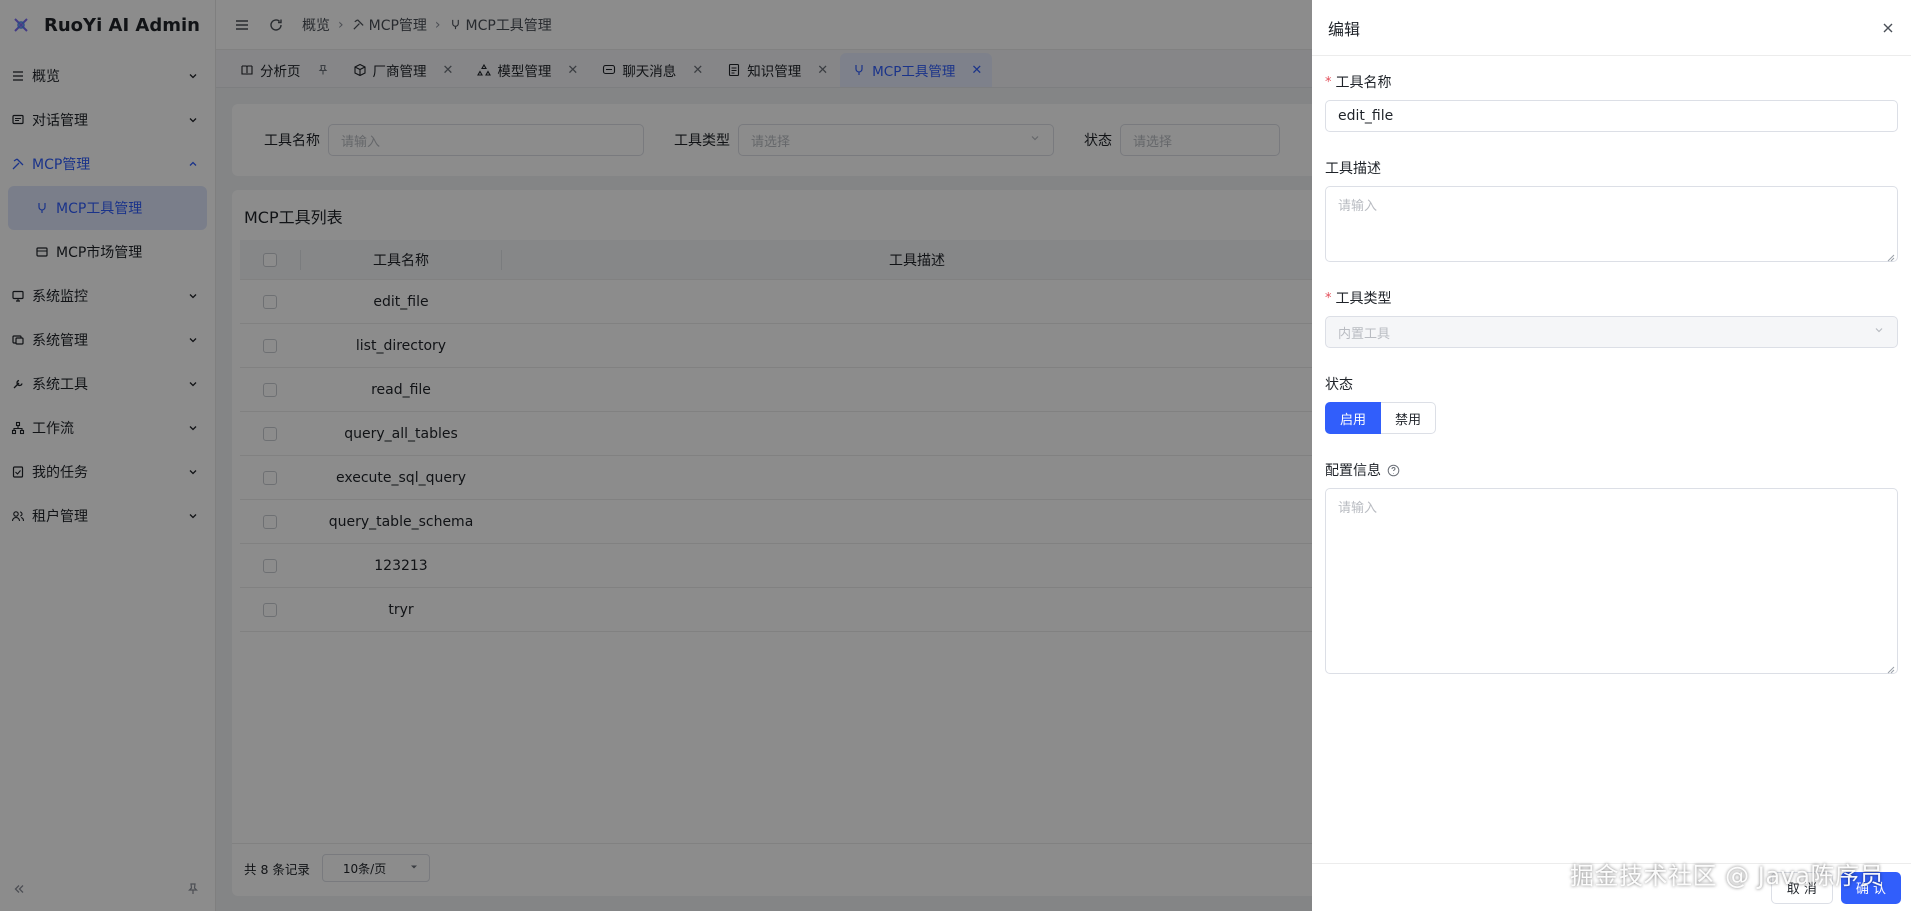  What do you see at coordinates (1611, 168) in the screenshot?
I see `field-label-desc: 工具描述` at bounding box center [1611, 168].